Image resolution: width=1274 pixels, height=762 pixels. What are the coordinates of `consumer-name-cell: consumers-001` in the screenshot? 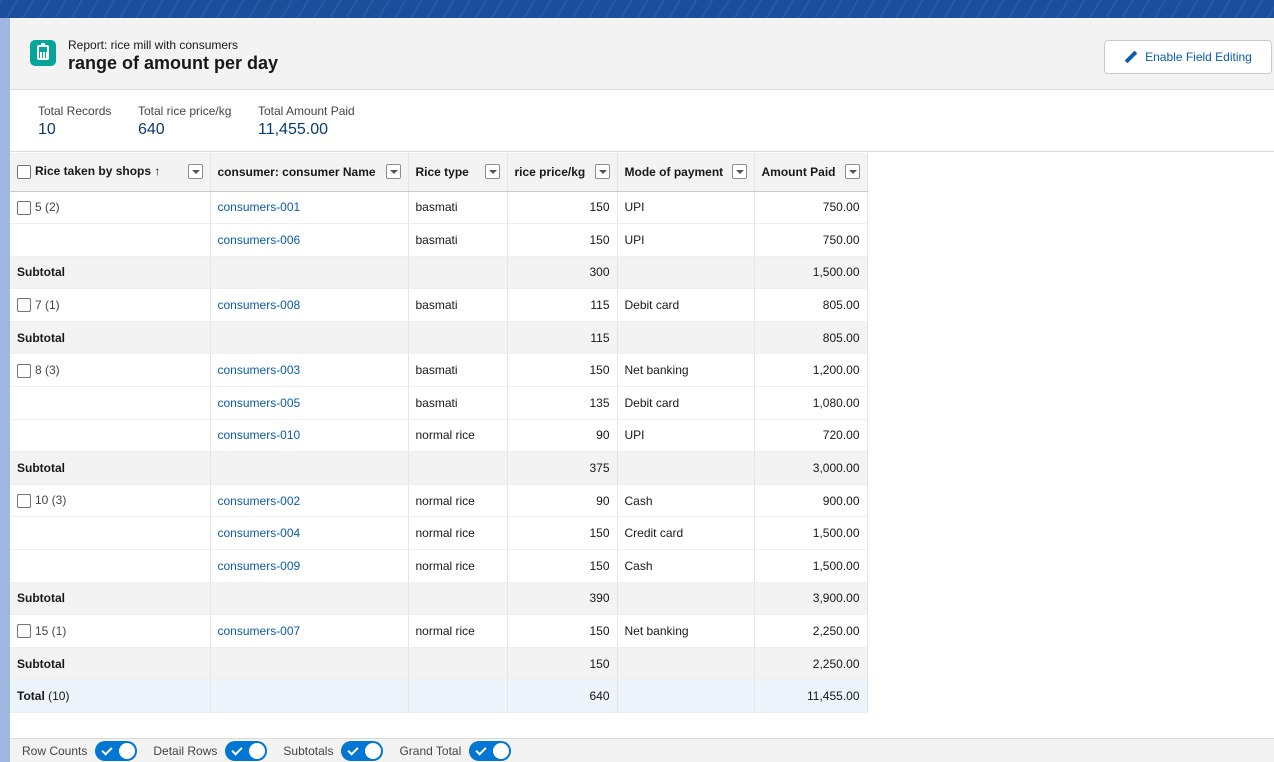 It's located at (309, 208).